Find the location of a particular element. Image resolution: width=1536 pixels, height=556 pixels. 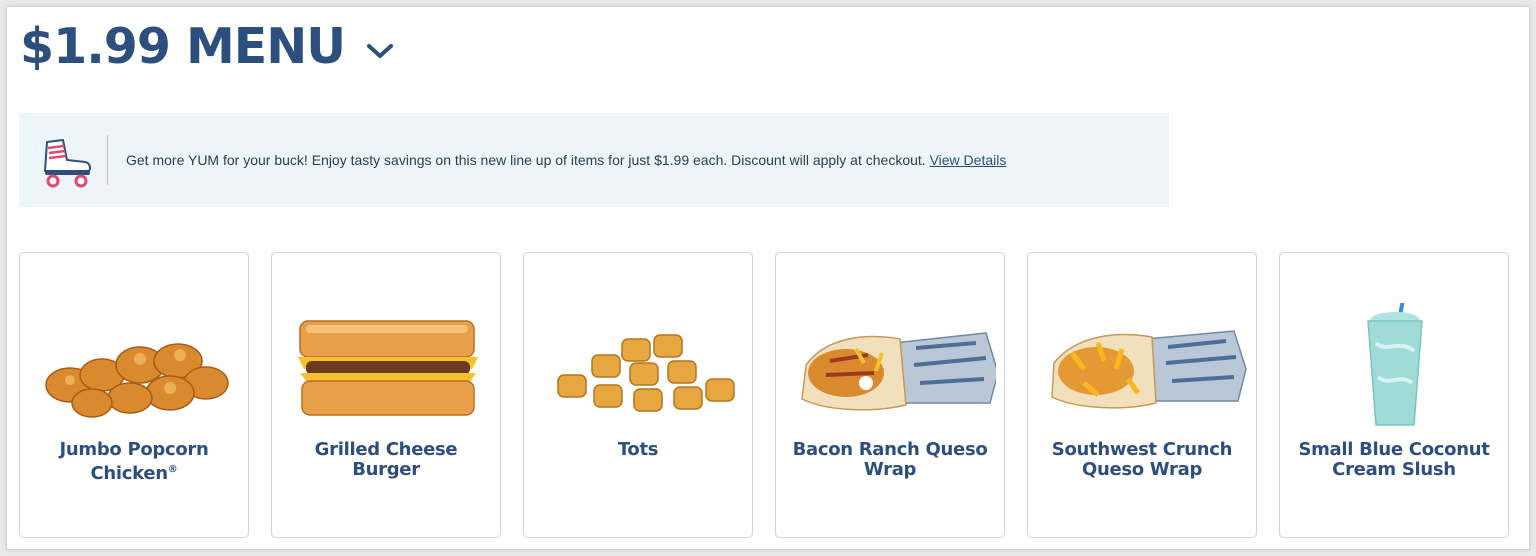

menu-item-card: Southwest Crunch Queso Wrap is located at coordinates (1142, 395).